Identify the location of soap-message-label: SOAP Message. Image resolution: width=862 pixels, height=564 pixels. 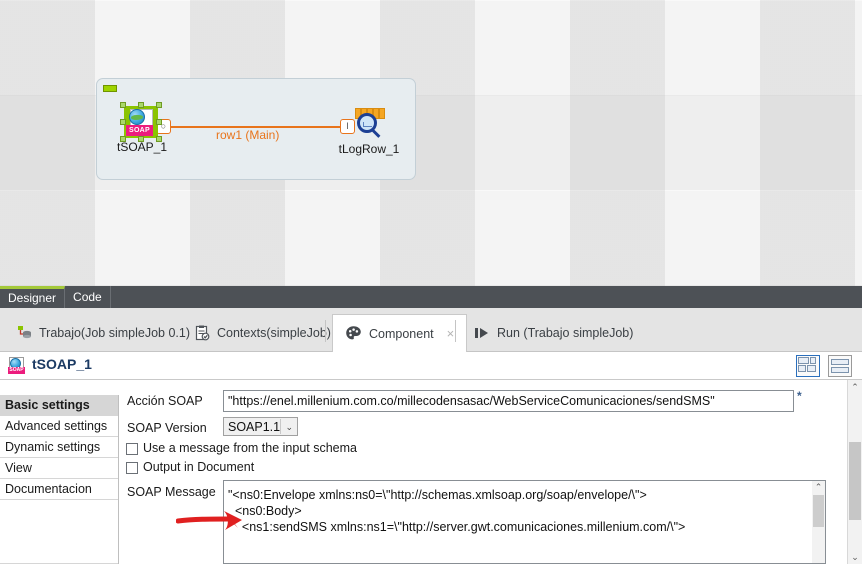
(171, 492).